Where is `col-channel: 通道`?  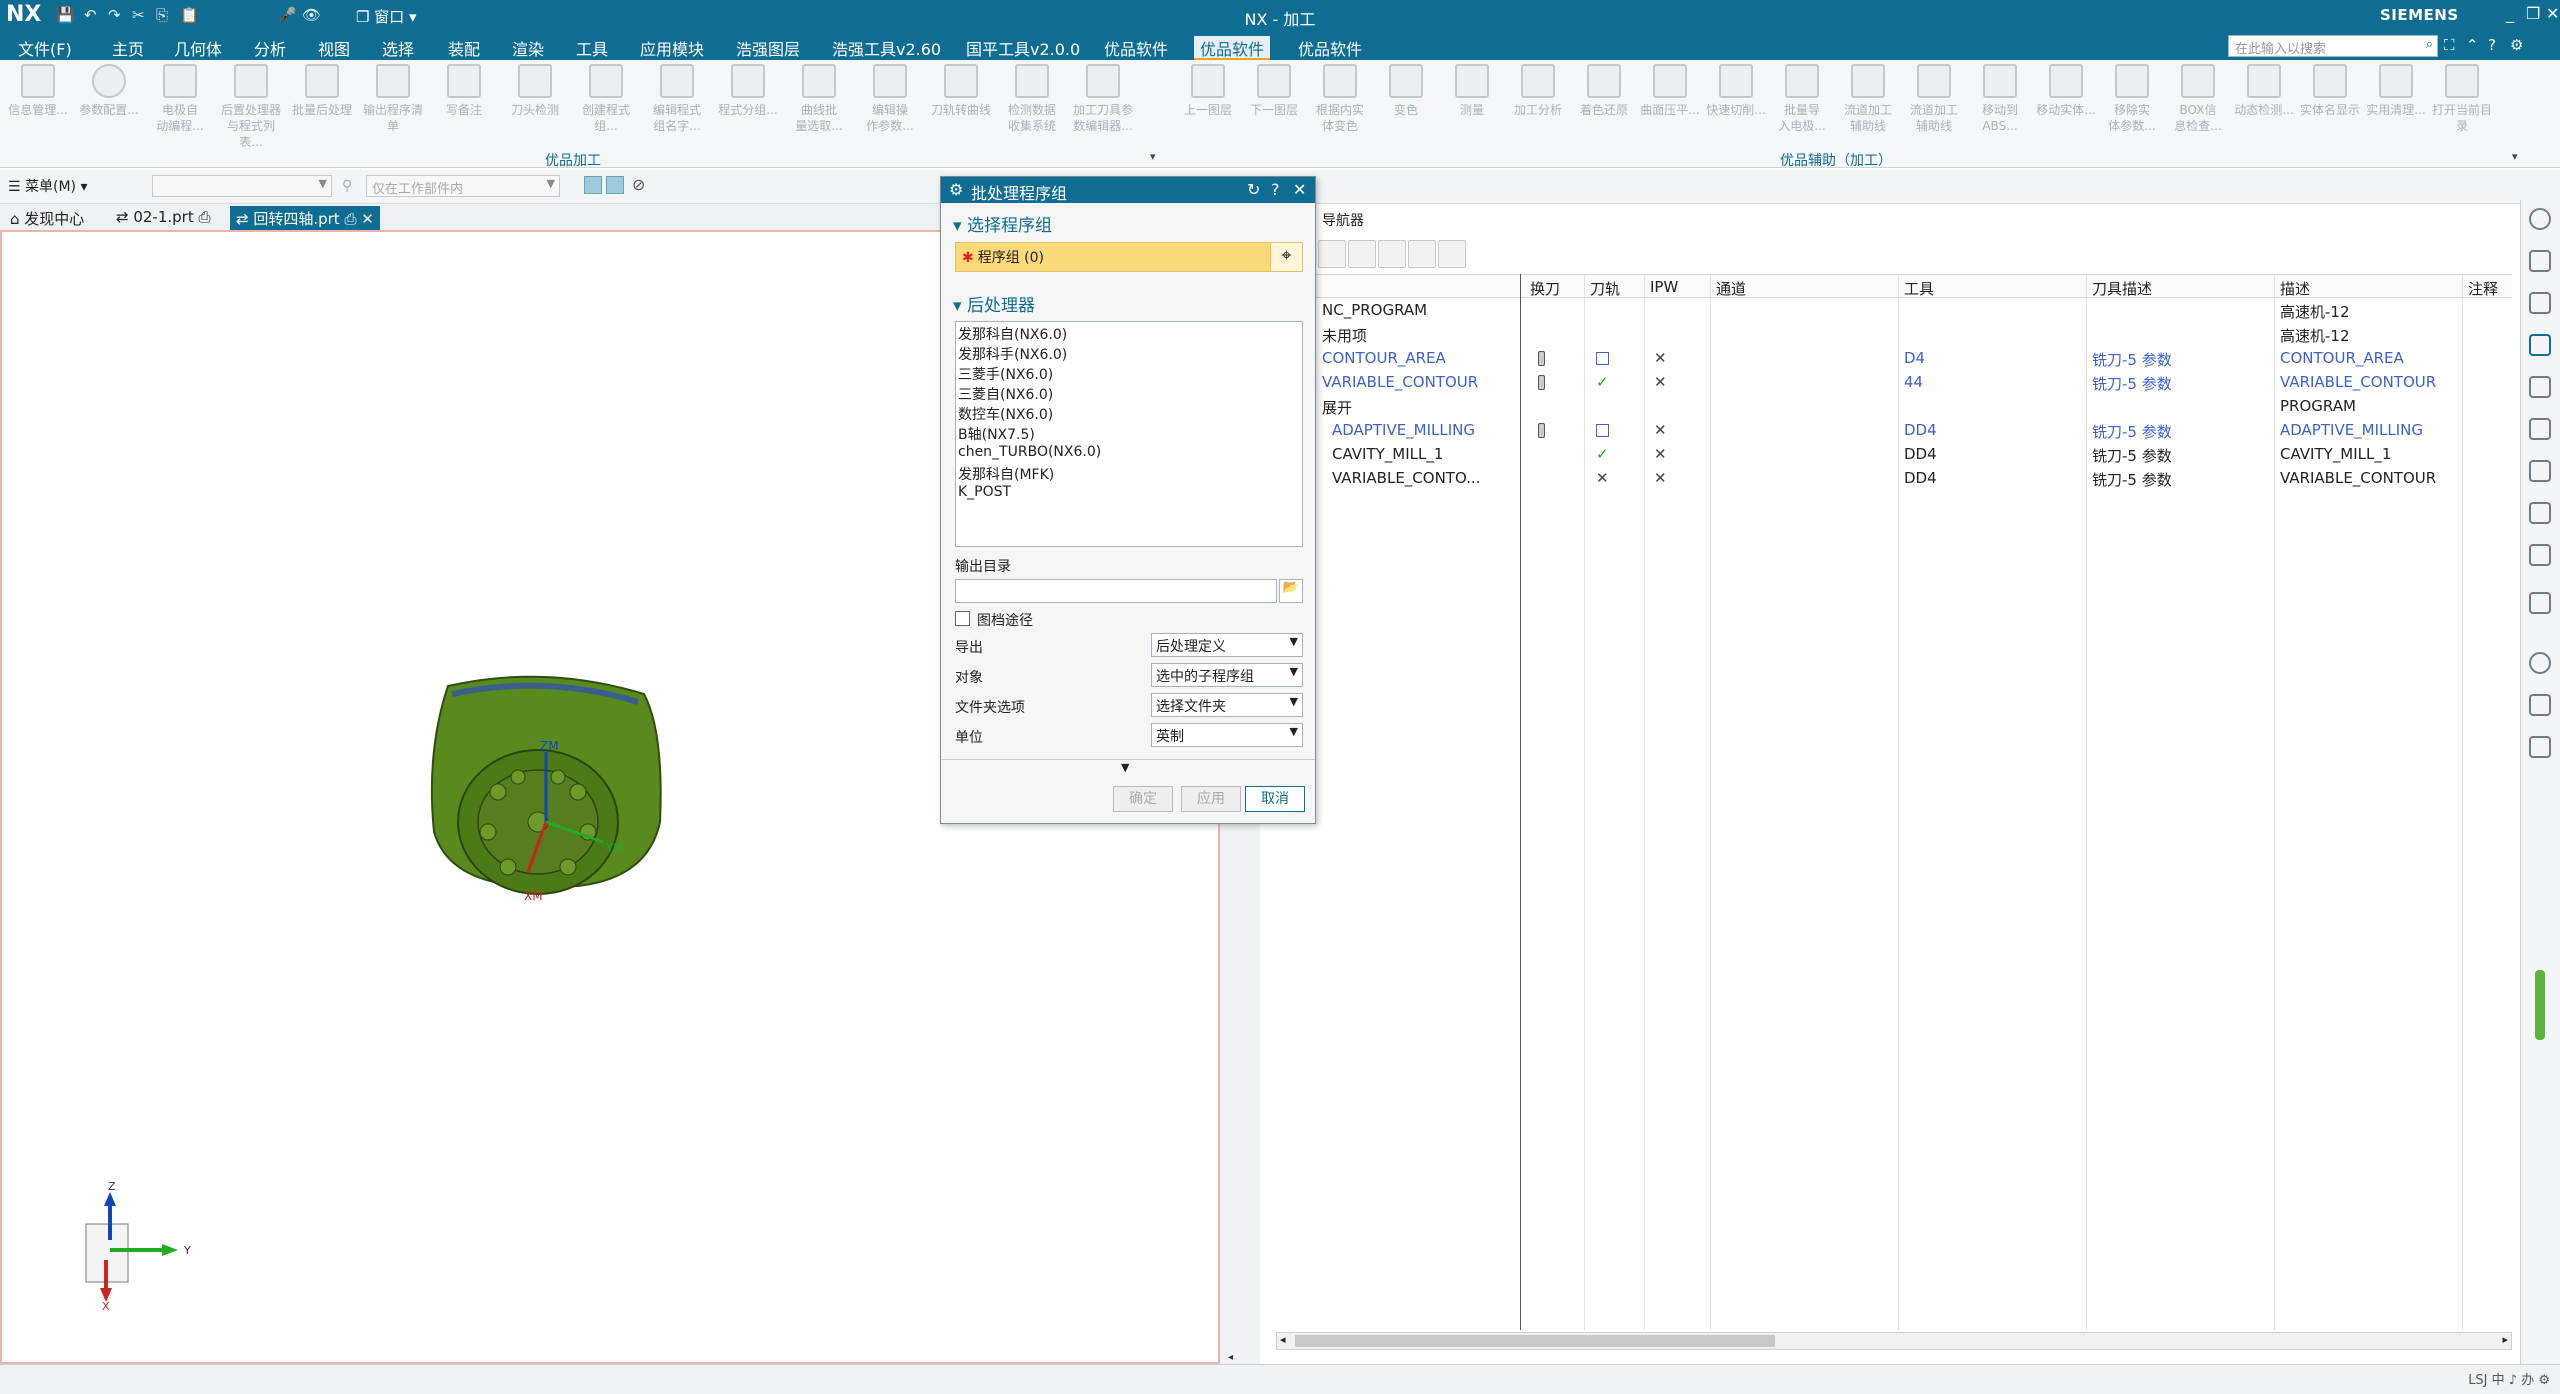
col-channel: 通道 is located at coordinates (1731, 288).